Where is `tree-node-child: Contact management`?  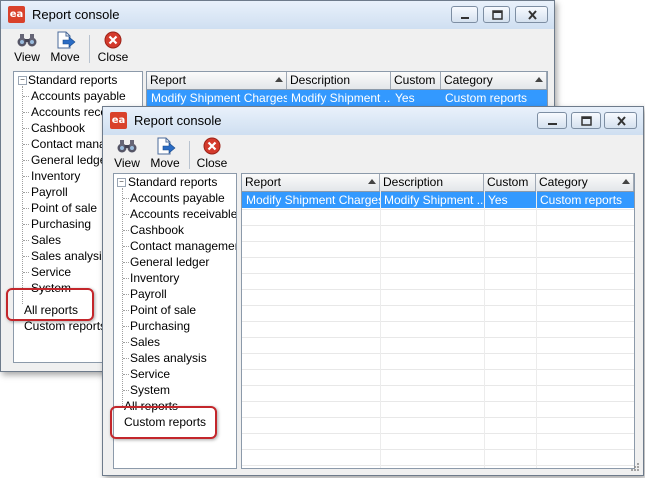 tree-node-child: Contact management is located at coordinates (183, 246).